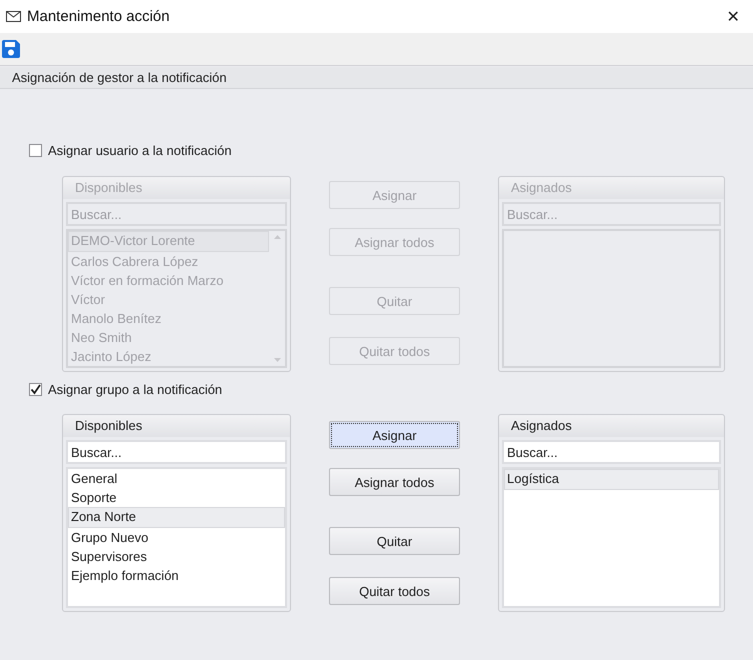 This screenshot has width=753, height=660. I want to click on list-item: Soporte, so click(176, 497).